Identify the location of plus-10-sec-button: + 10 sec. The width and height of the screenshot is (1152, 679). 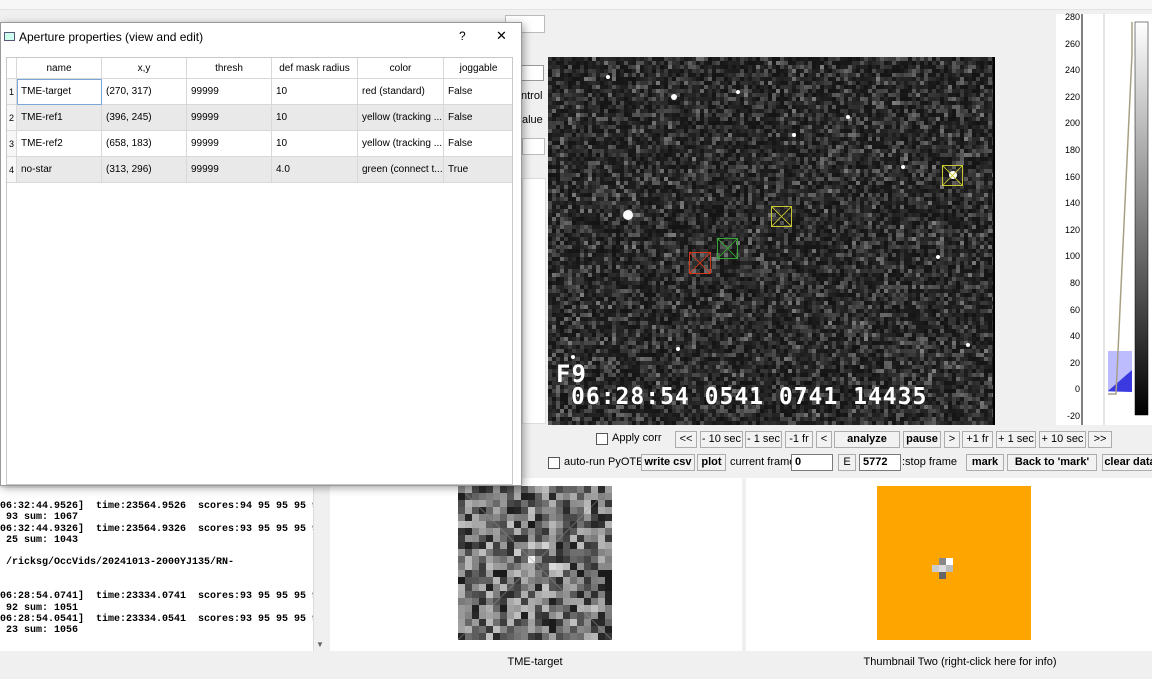
(1062, 439).